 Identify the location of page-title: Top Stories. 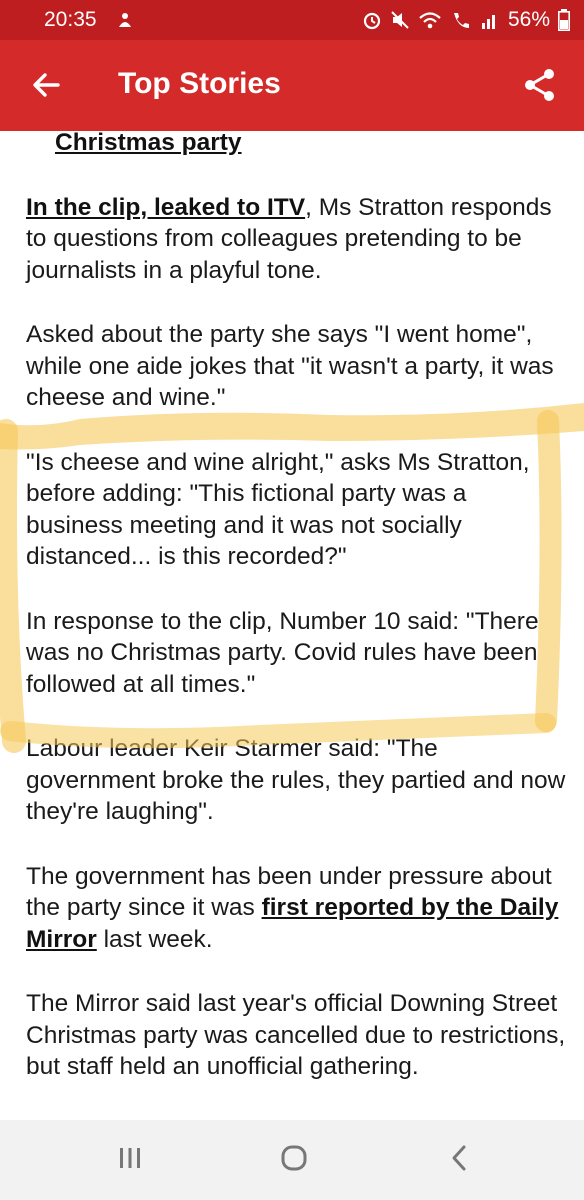
(199, 83).